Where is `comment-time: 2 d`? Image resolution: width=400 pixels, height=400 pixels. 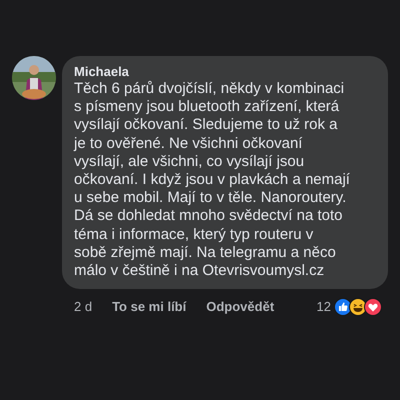 comment-time: 2 d is located at coordinates (83, 307).